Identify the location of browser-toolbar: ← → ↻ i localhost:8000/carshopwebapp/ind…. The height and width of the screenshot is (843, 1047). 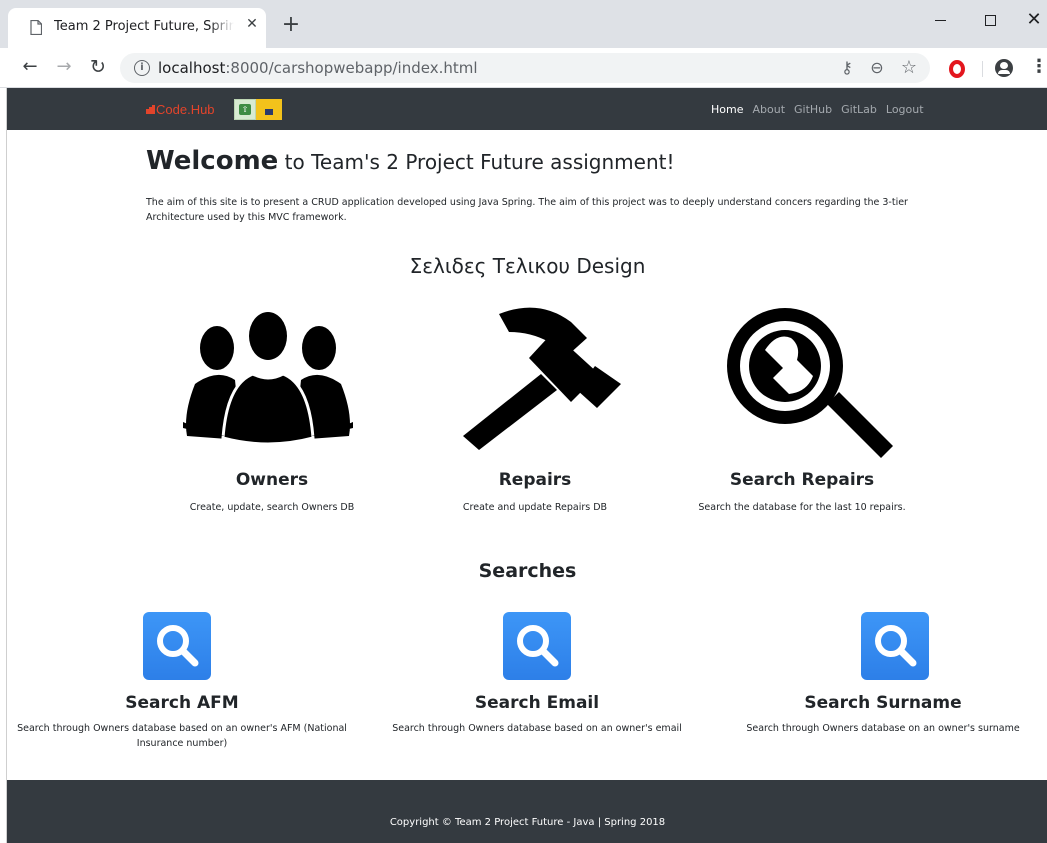
(523, 68).